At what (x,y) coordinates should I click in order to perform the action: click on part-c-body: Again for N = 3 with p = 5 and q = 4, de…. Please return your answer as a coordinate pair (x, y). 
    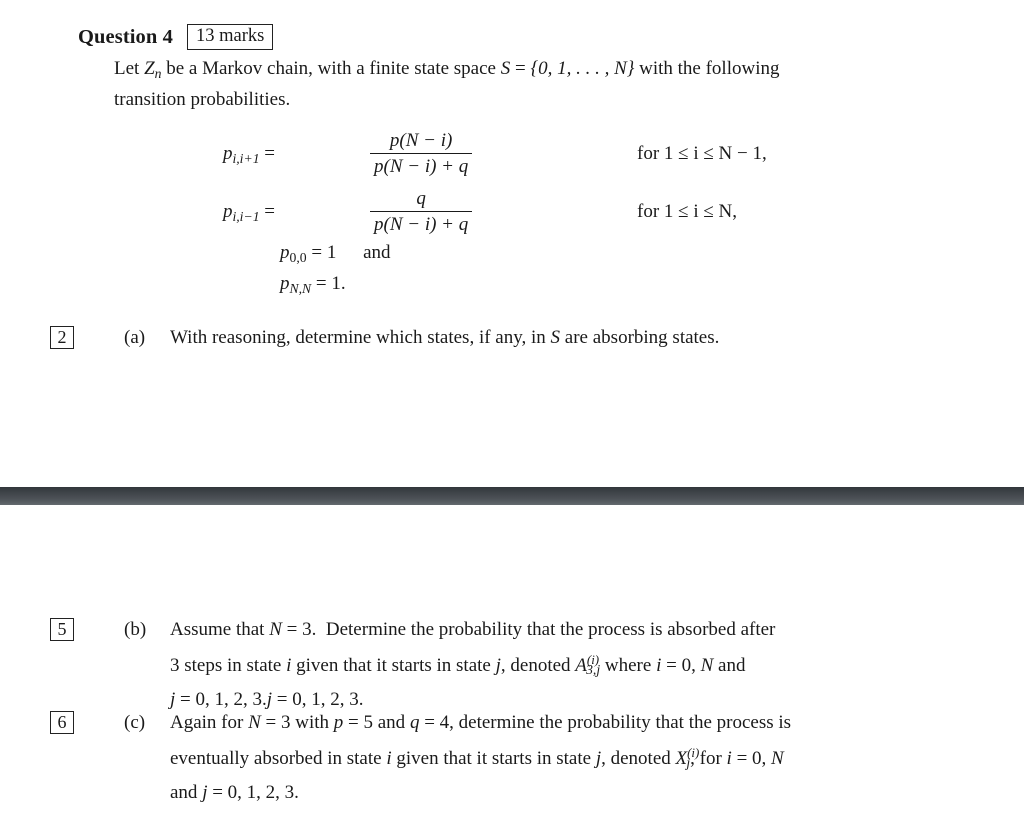
    Looking at the image, I should click on (571, 757).